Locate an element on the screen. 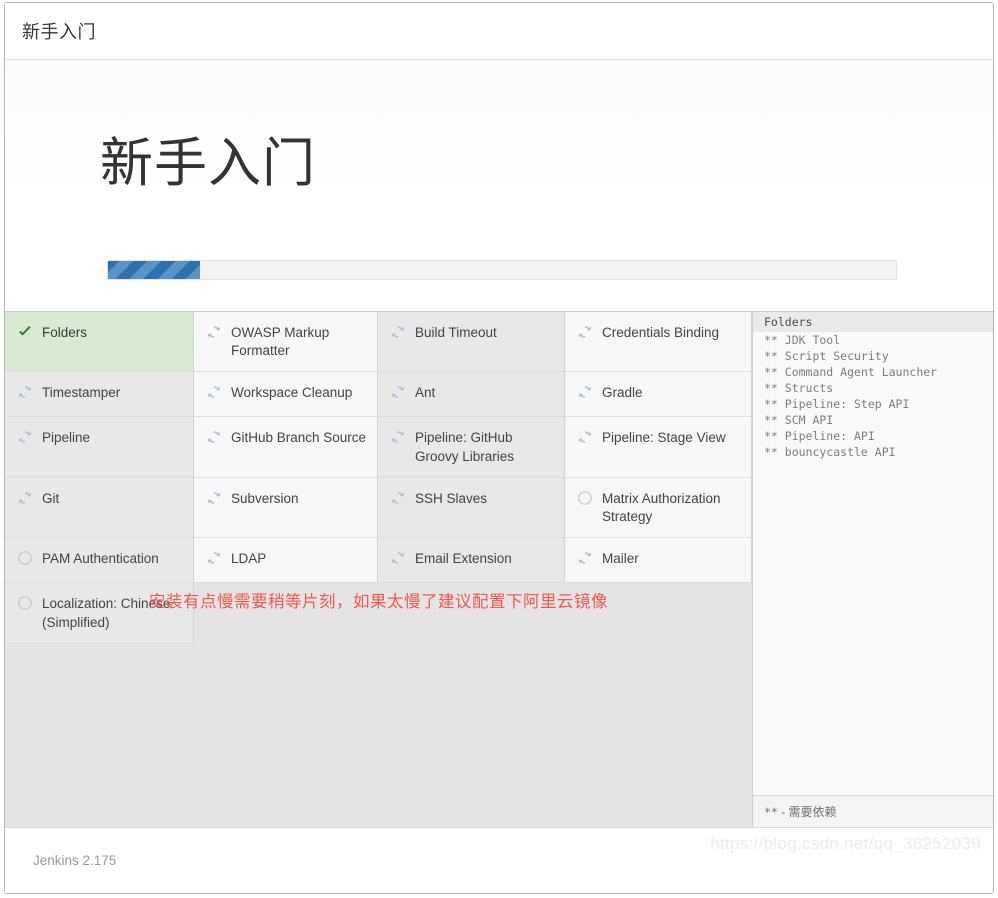 The height and width of the screenshot is (898, 998). log-legend-text: - 需要依赖 is located at coordinates (809, 812).